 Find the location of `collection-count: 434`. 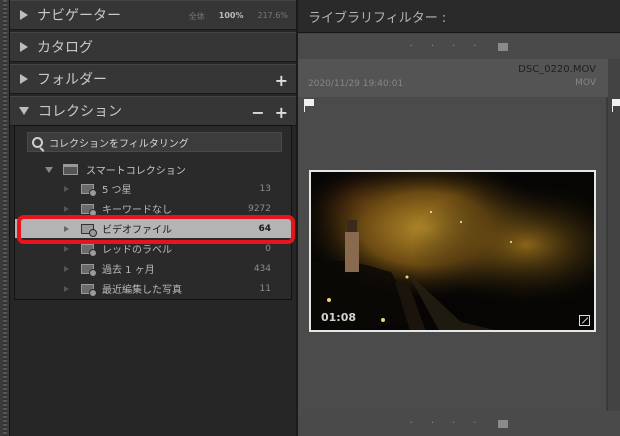

collection-count: 434 is located at coordinates (262, 268).